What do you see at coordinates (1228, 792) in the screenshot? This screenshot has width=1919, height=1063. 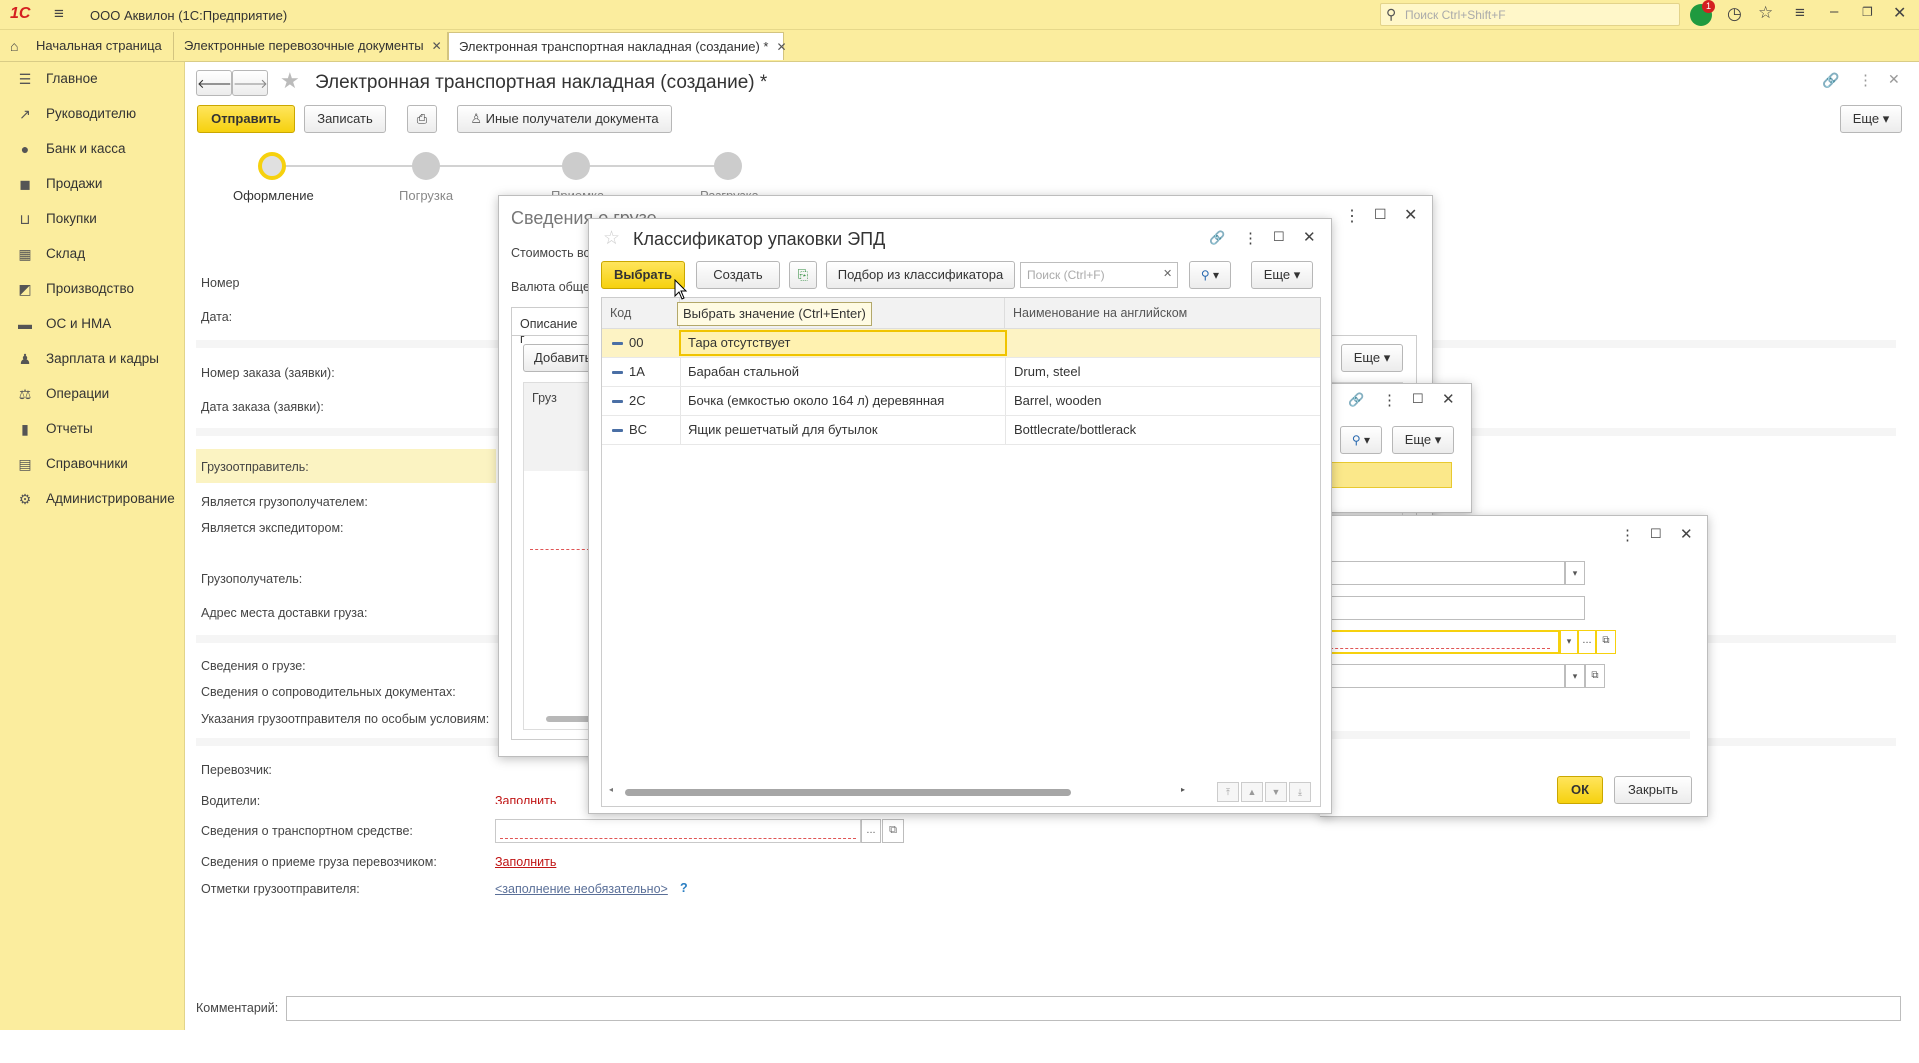 I see `nav-first-button: ⤒` at bounding box center [1228, 792].